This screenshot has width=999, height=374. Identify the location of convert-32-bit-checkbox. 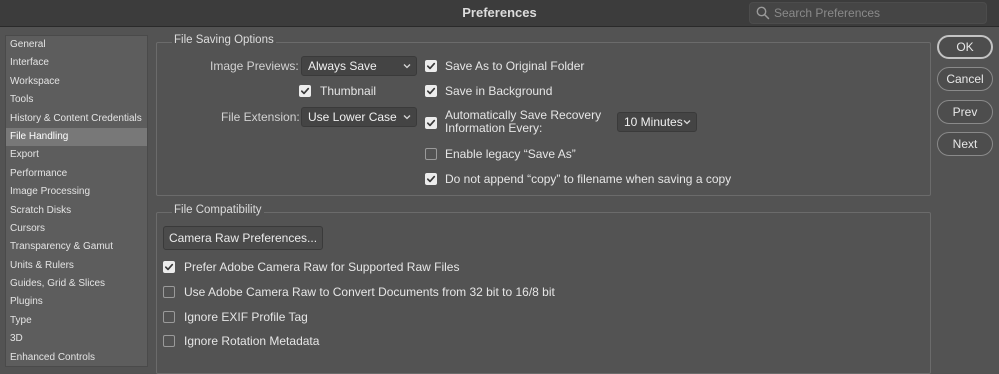
(169, 292).